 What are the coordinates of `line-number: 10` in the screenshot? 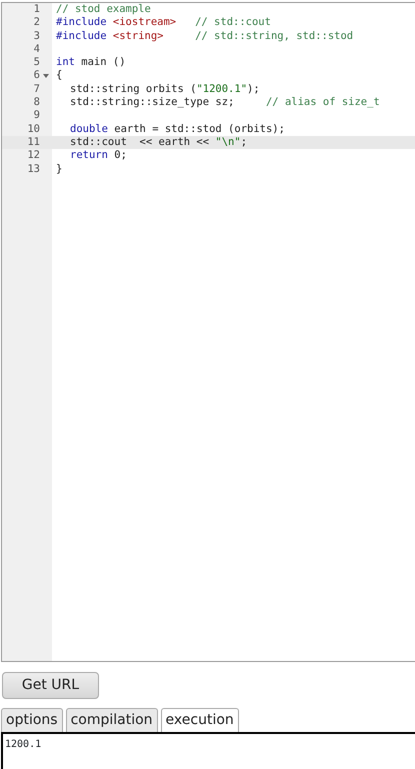 It's located at (33, 129).